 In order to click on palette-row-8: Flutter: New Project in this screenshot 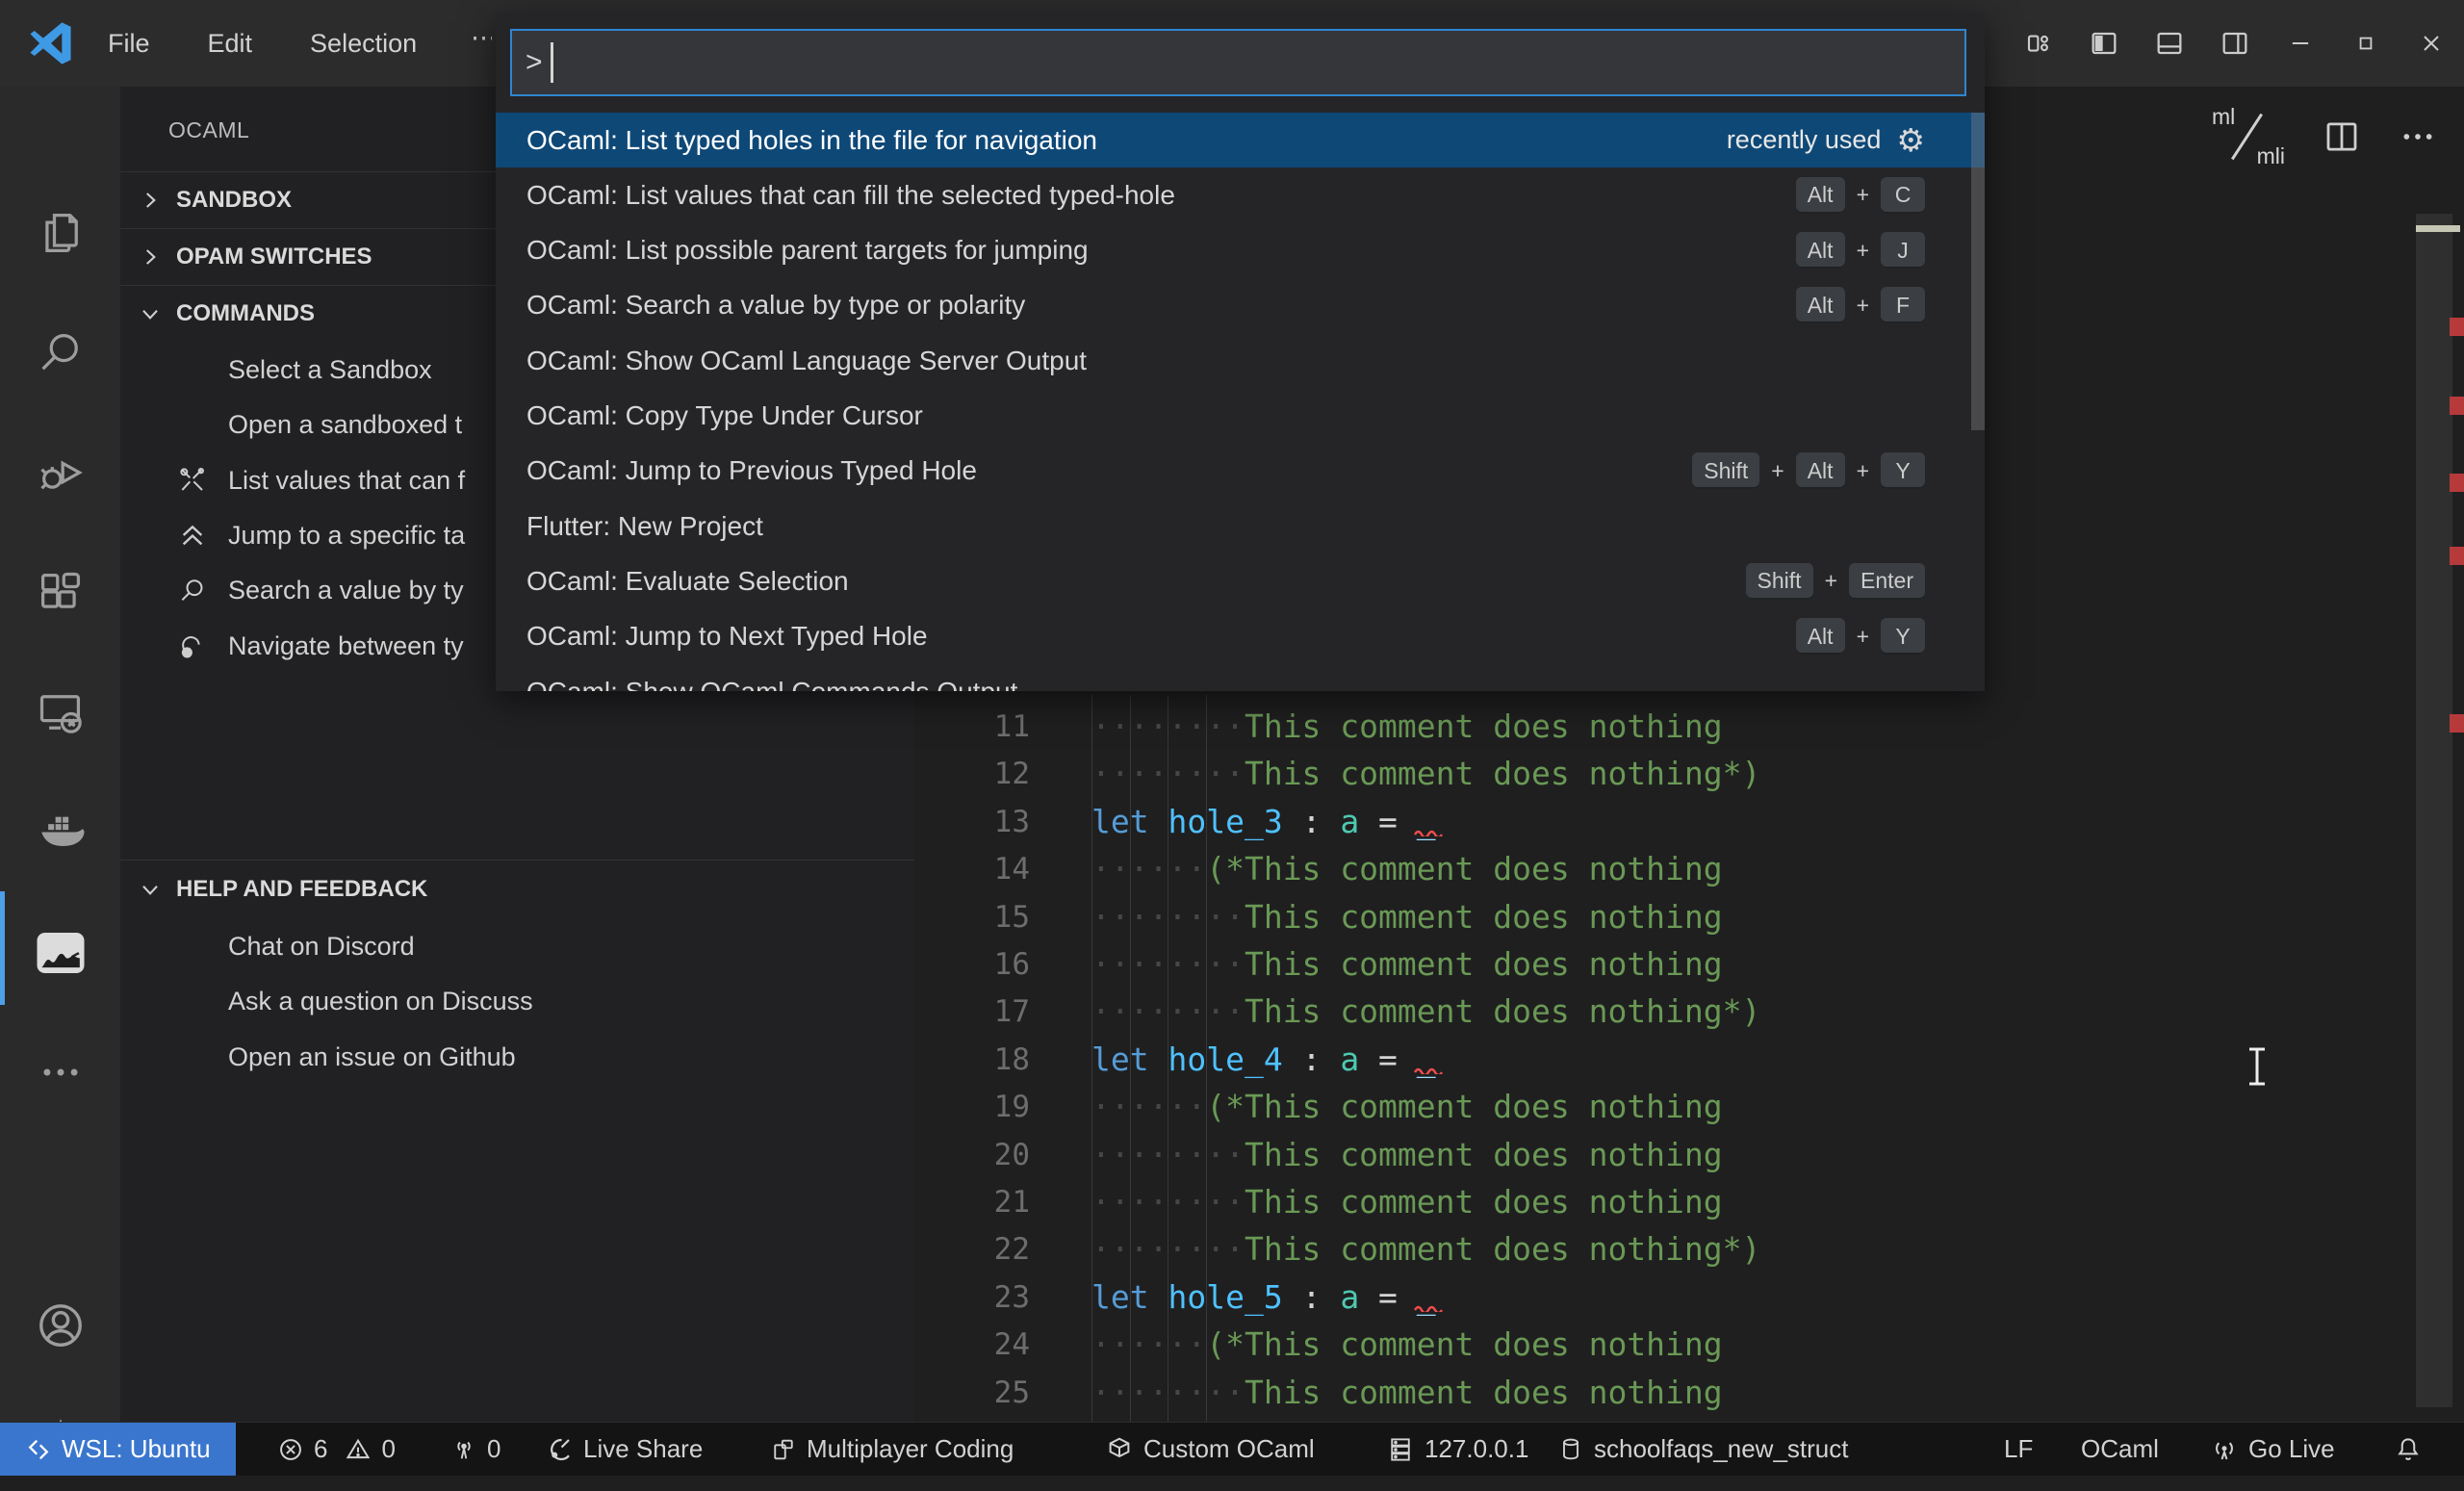, I will do `click(1240, 526)`.